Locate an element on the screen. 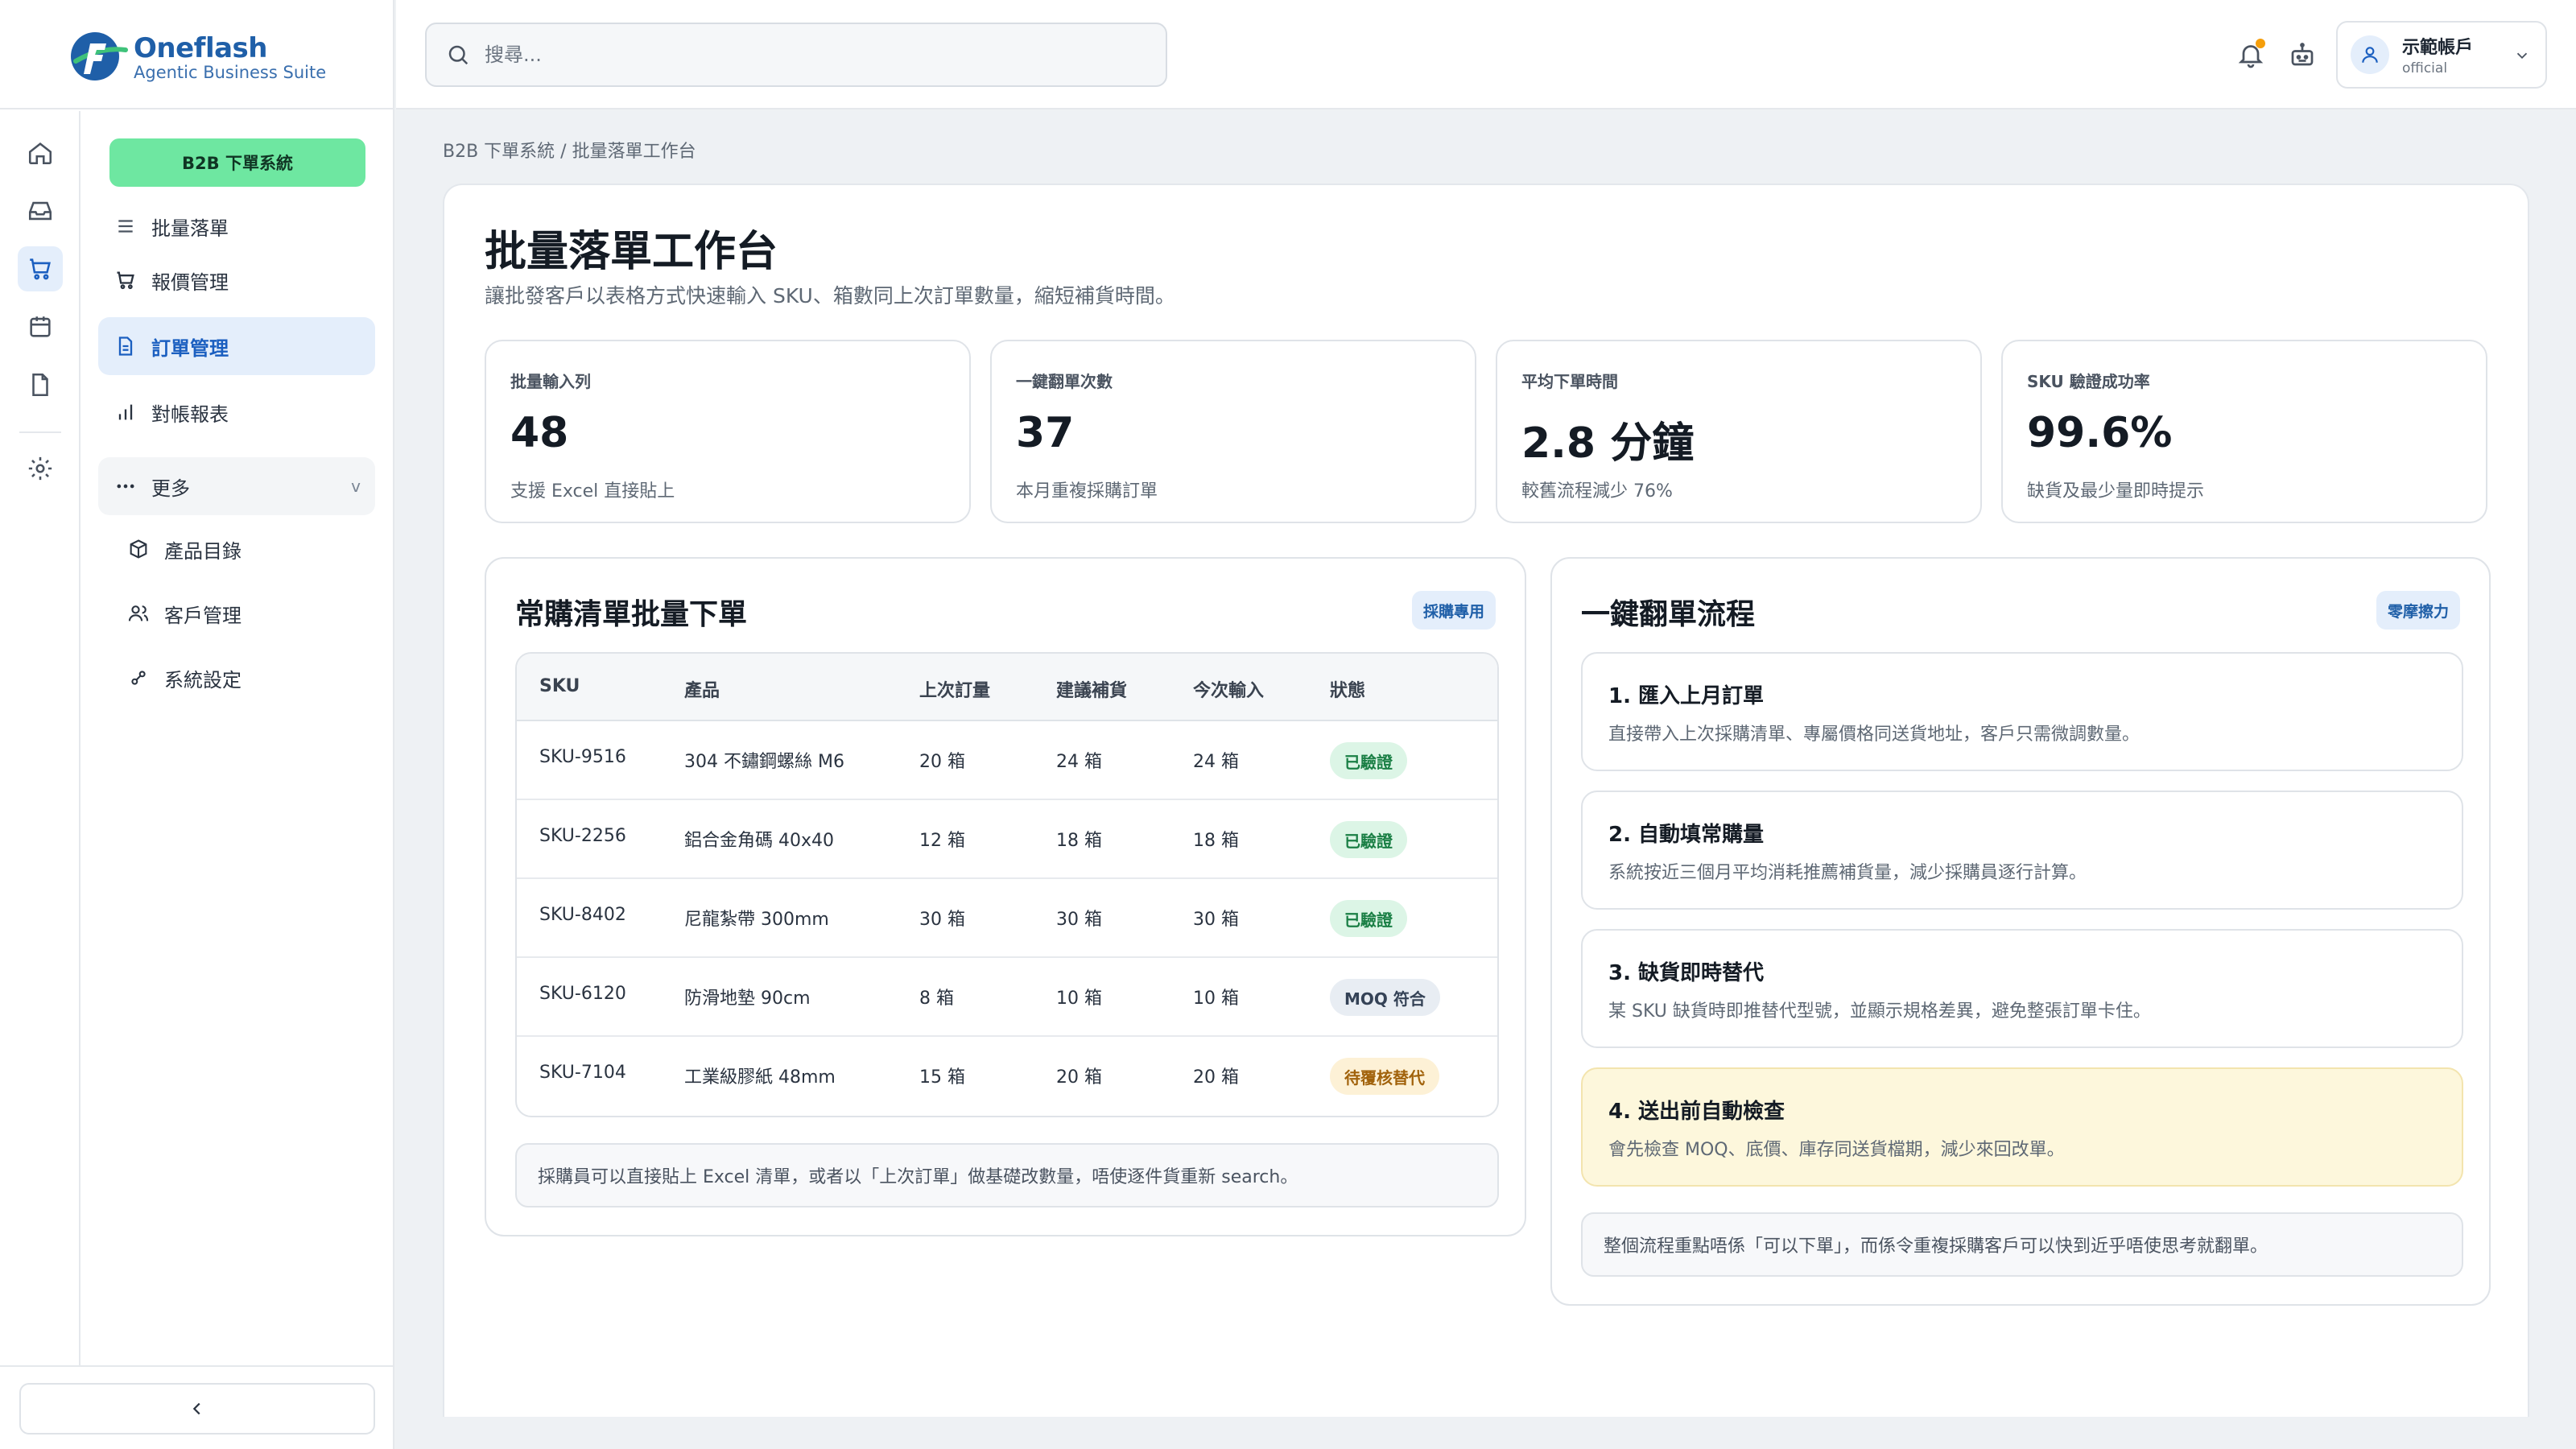  stat-value: 37 is located at coordinates (1045, 433).